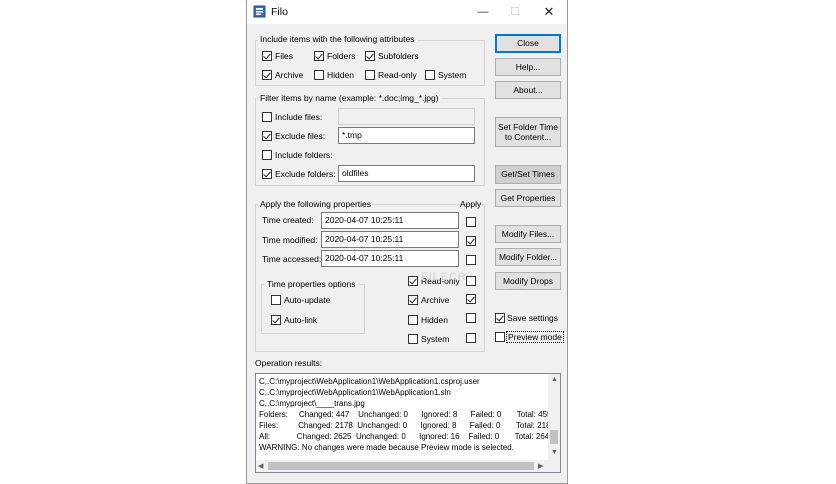 This screenshot has height=484, width=836. I want to click on title-bar: Filo — ☐ ✕, so click(407, 12).